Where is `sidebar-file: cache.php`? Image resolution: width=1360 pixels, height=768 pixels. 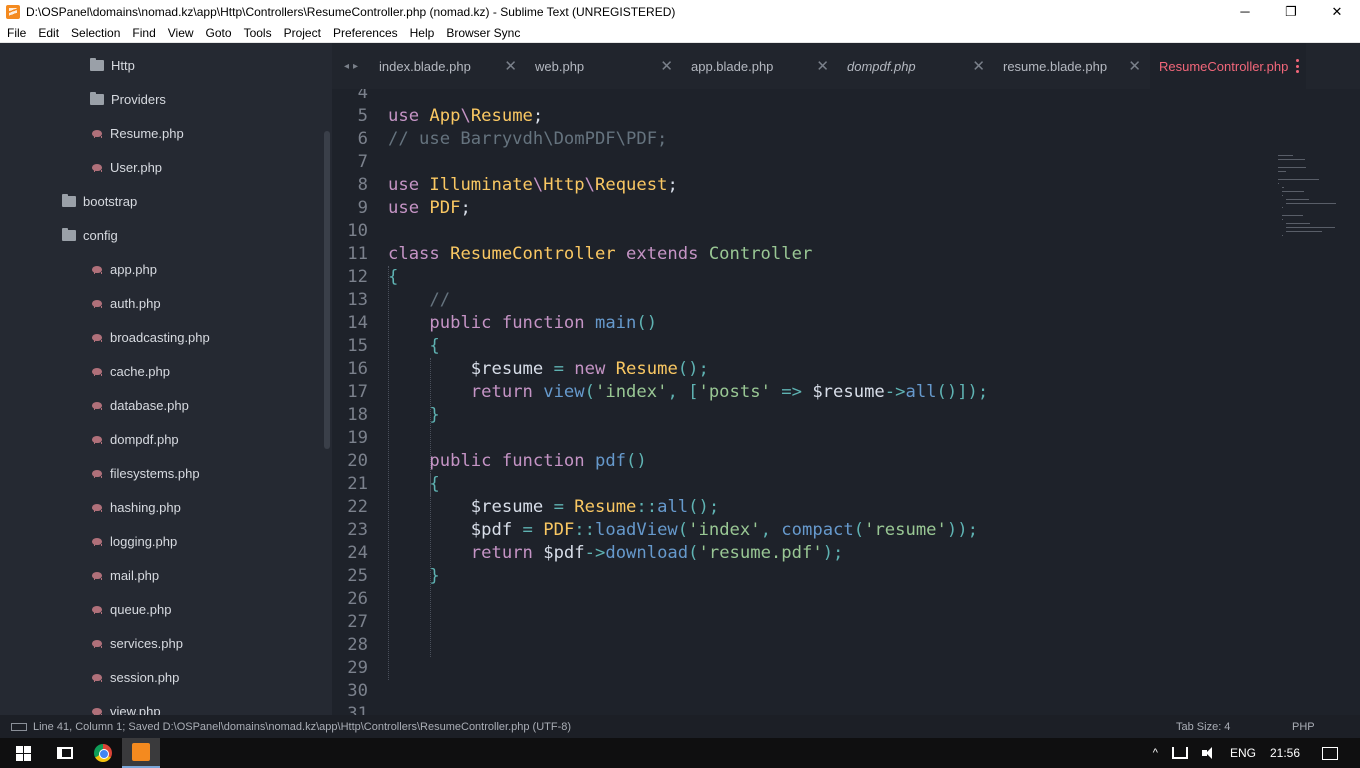
sidebar-file: cache.php is located at coordinates (161, 371).